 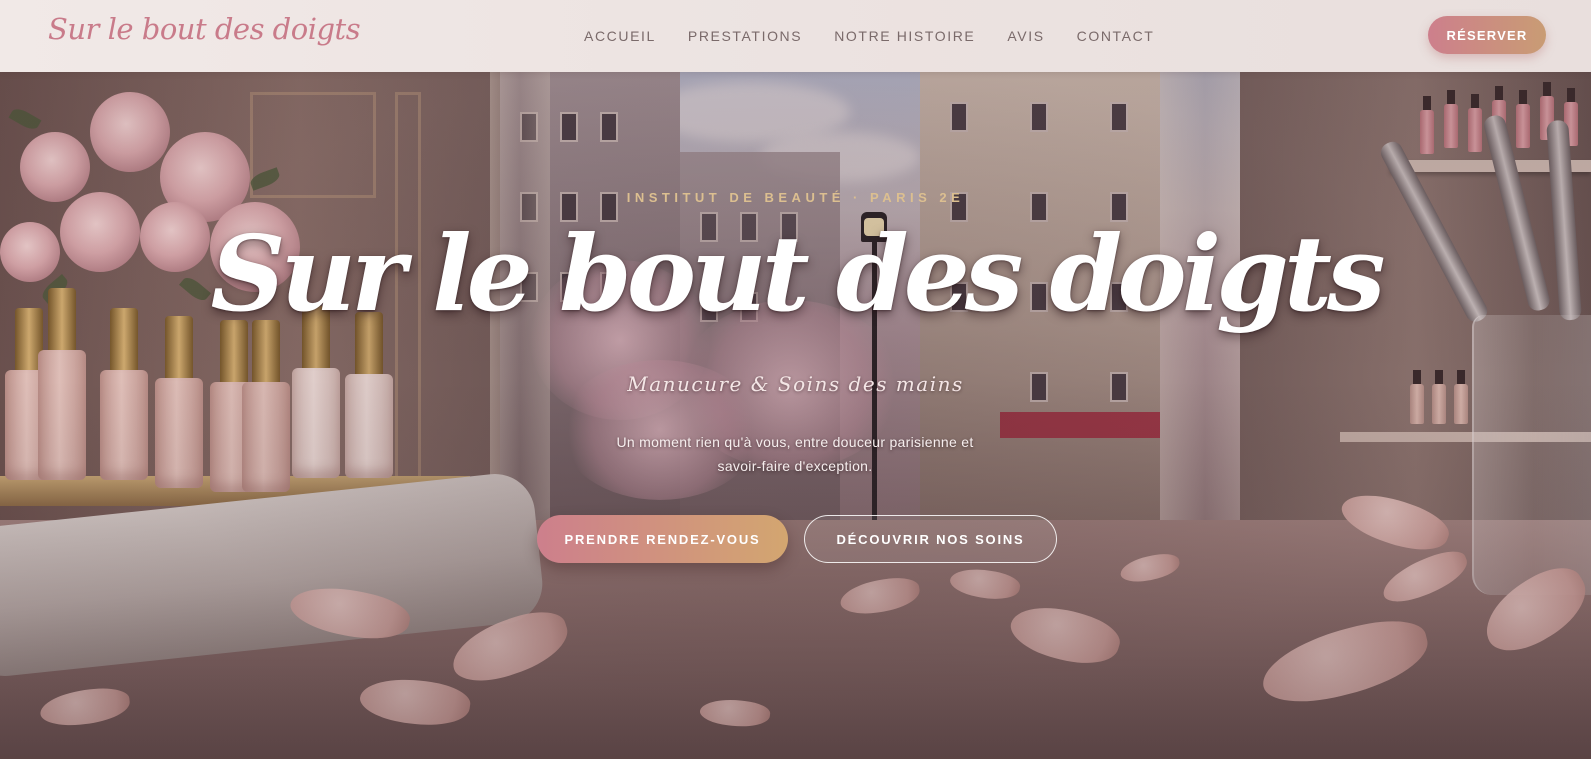 What do you see at coordinates (1116, 36) in the screenshot?
I see `nav-link-contact: CONTACT` at bounding box center [1116, 36].